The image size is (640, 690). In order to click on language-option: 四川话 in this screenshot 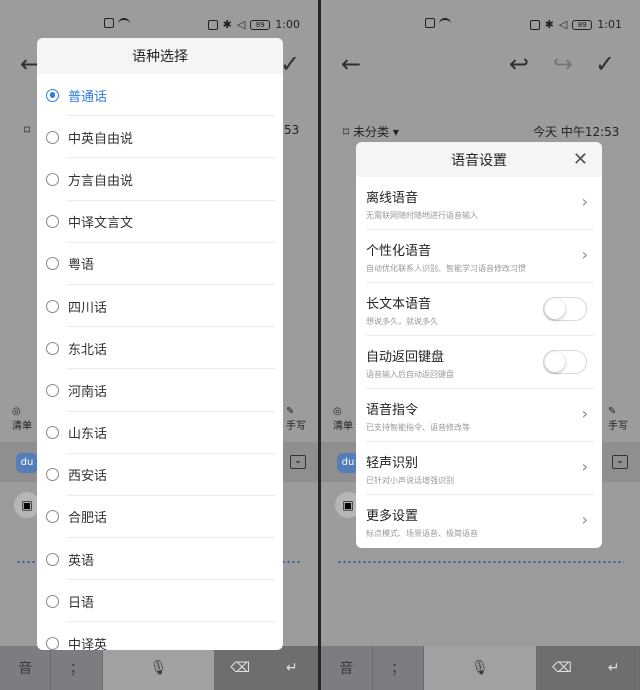, I will do `click(160, 306)`.